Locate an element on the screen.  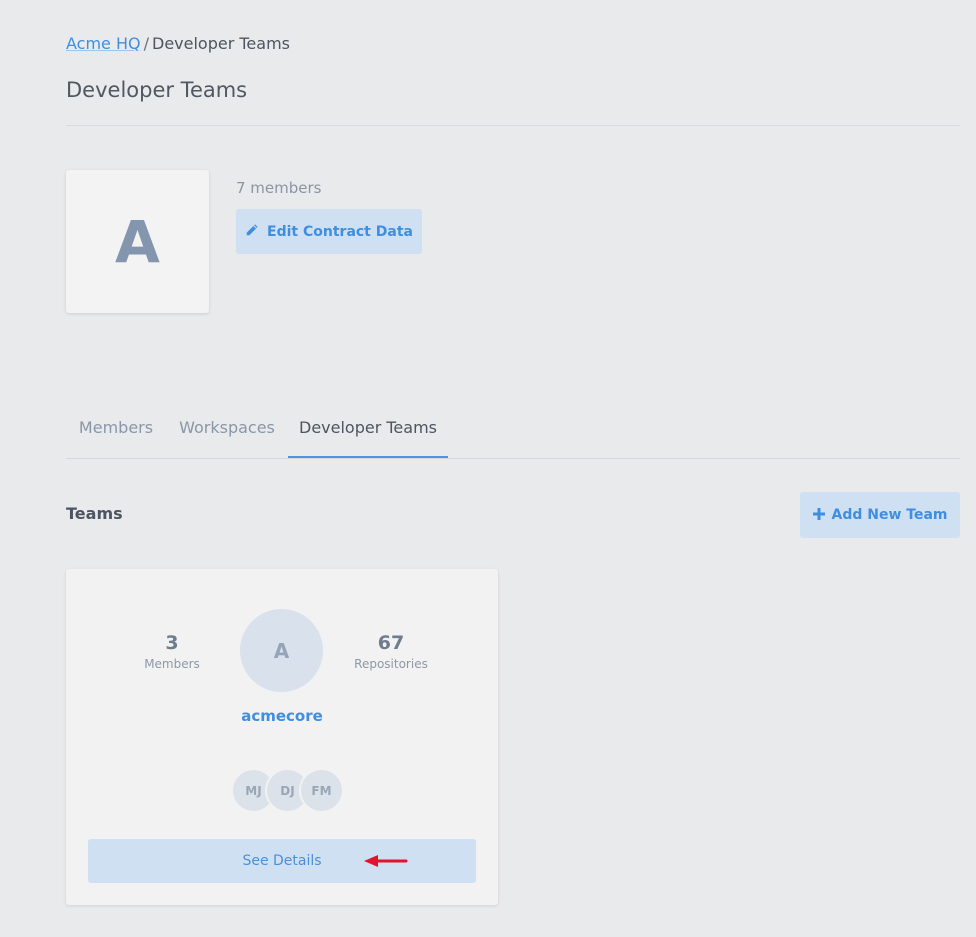
edit-contract-data-button: Edit Contract Data is located at coordinates (329, 231).